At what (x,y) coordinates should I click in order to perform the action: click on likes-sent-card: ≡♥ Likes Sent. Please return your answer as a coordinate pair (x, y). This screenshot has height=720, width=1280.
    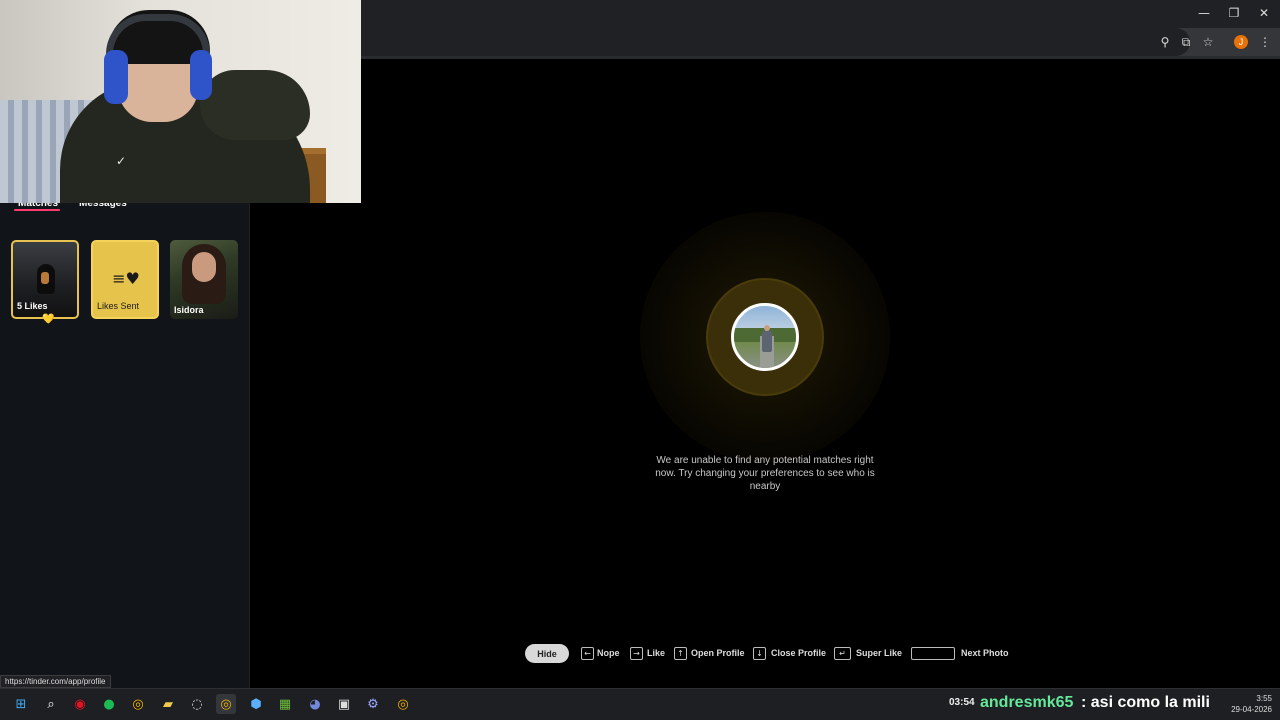
    Looking at the image, I should click on (125, 279).